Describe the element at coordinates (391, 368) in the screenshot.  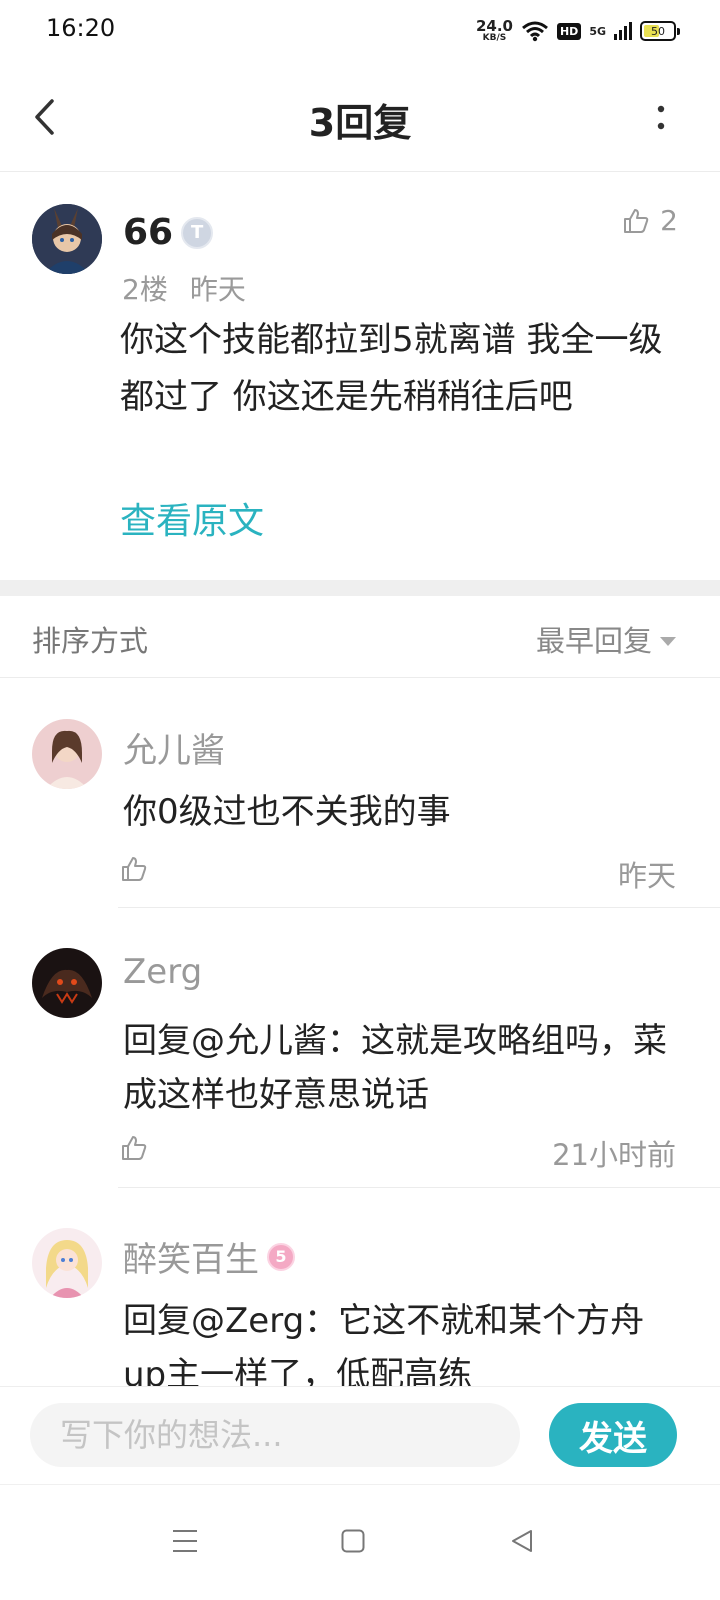
I see `post-text: 你这个技能都拉到5就离谱 我全一级都过了 你这还是先稍稍往后吧` at that location.